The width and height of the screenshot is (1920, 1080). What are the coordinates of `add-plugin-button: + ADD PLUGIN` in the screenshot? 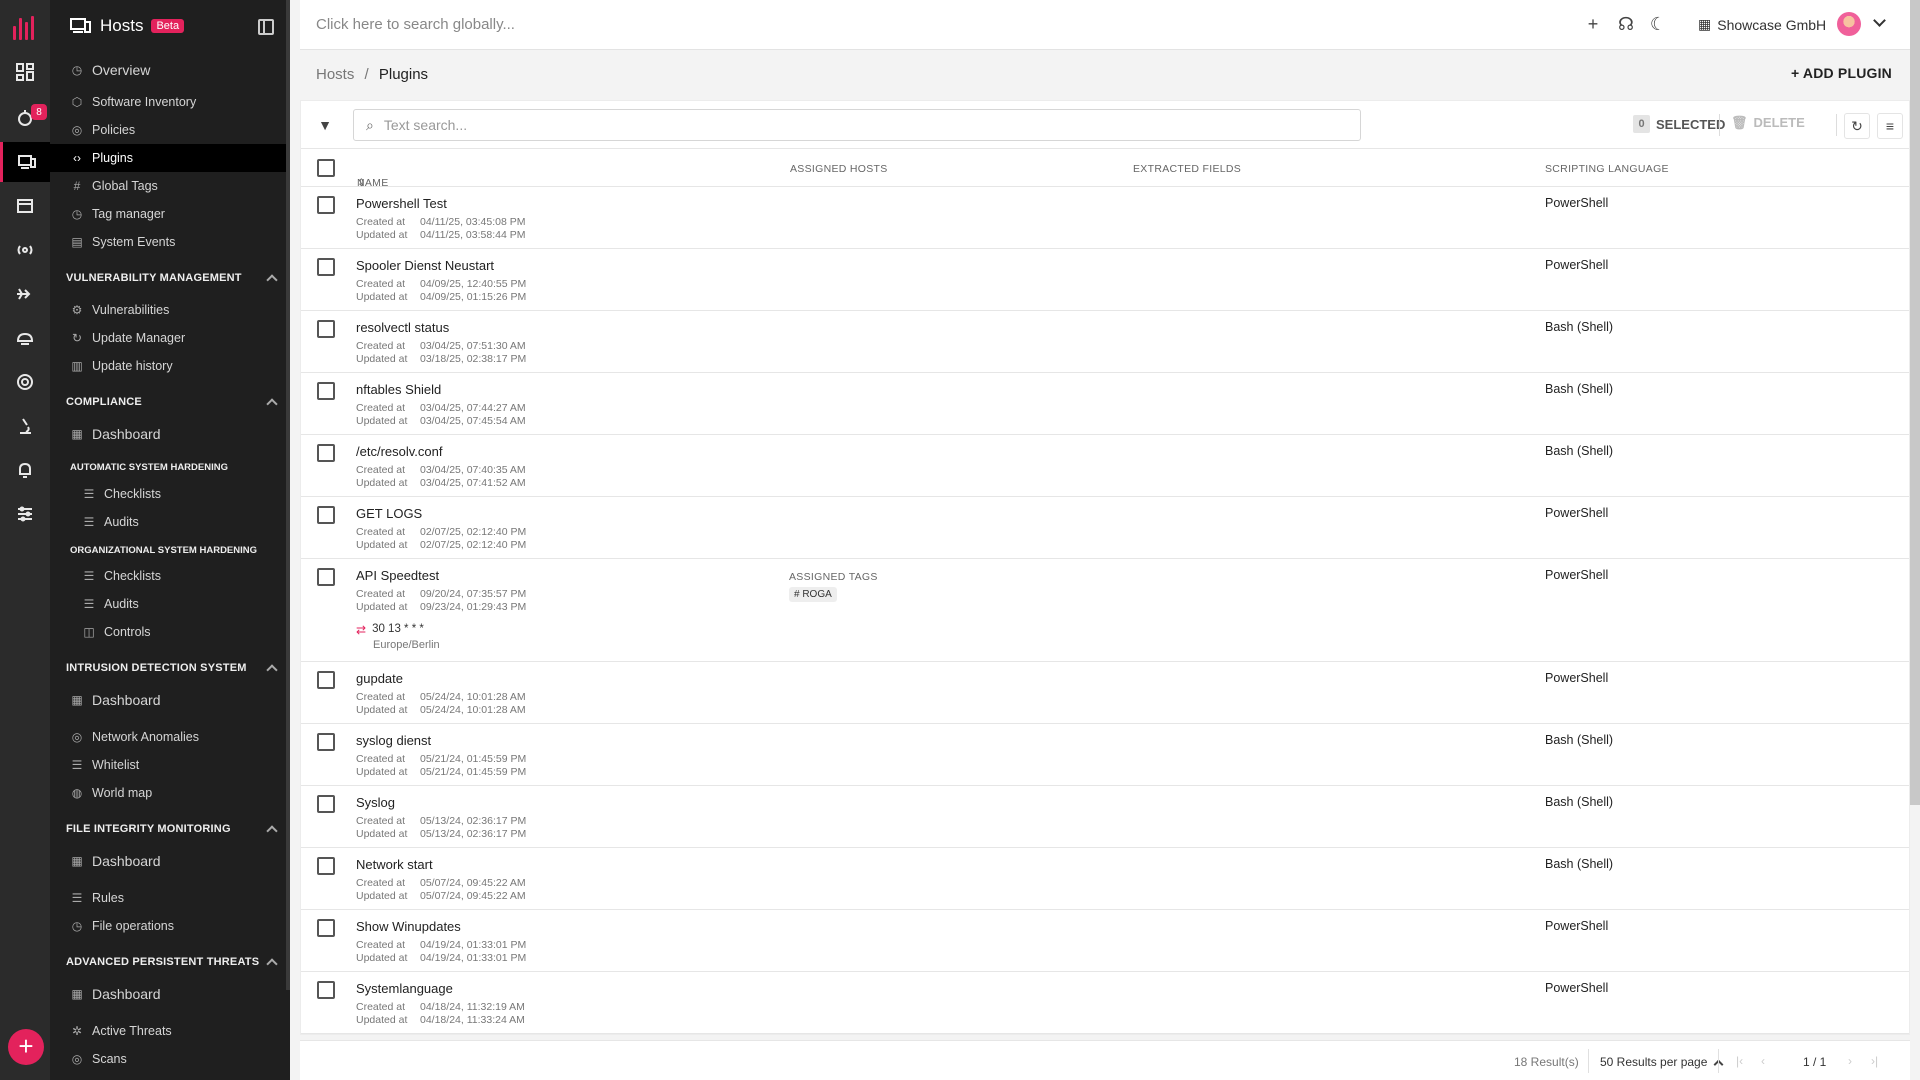 It's located at (1841, 73).